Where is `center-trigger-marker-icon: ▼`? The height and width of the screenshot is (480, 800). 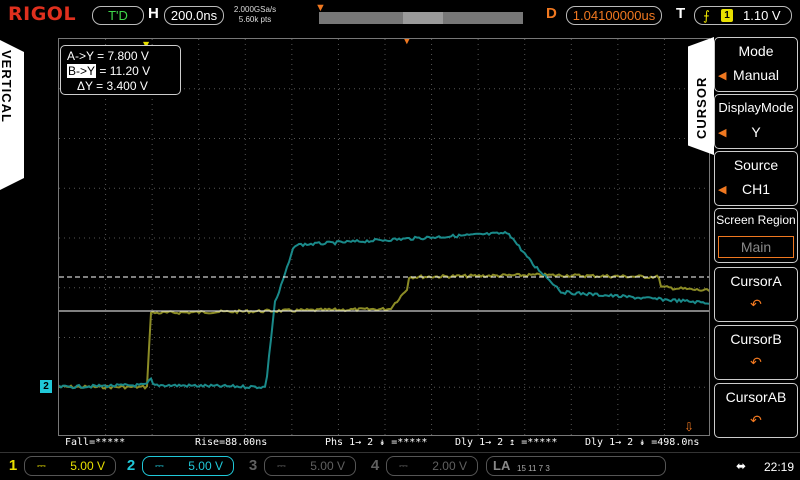
center-trigger-marker-icon: ▼ is located at coordinates (407, 42).